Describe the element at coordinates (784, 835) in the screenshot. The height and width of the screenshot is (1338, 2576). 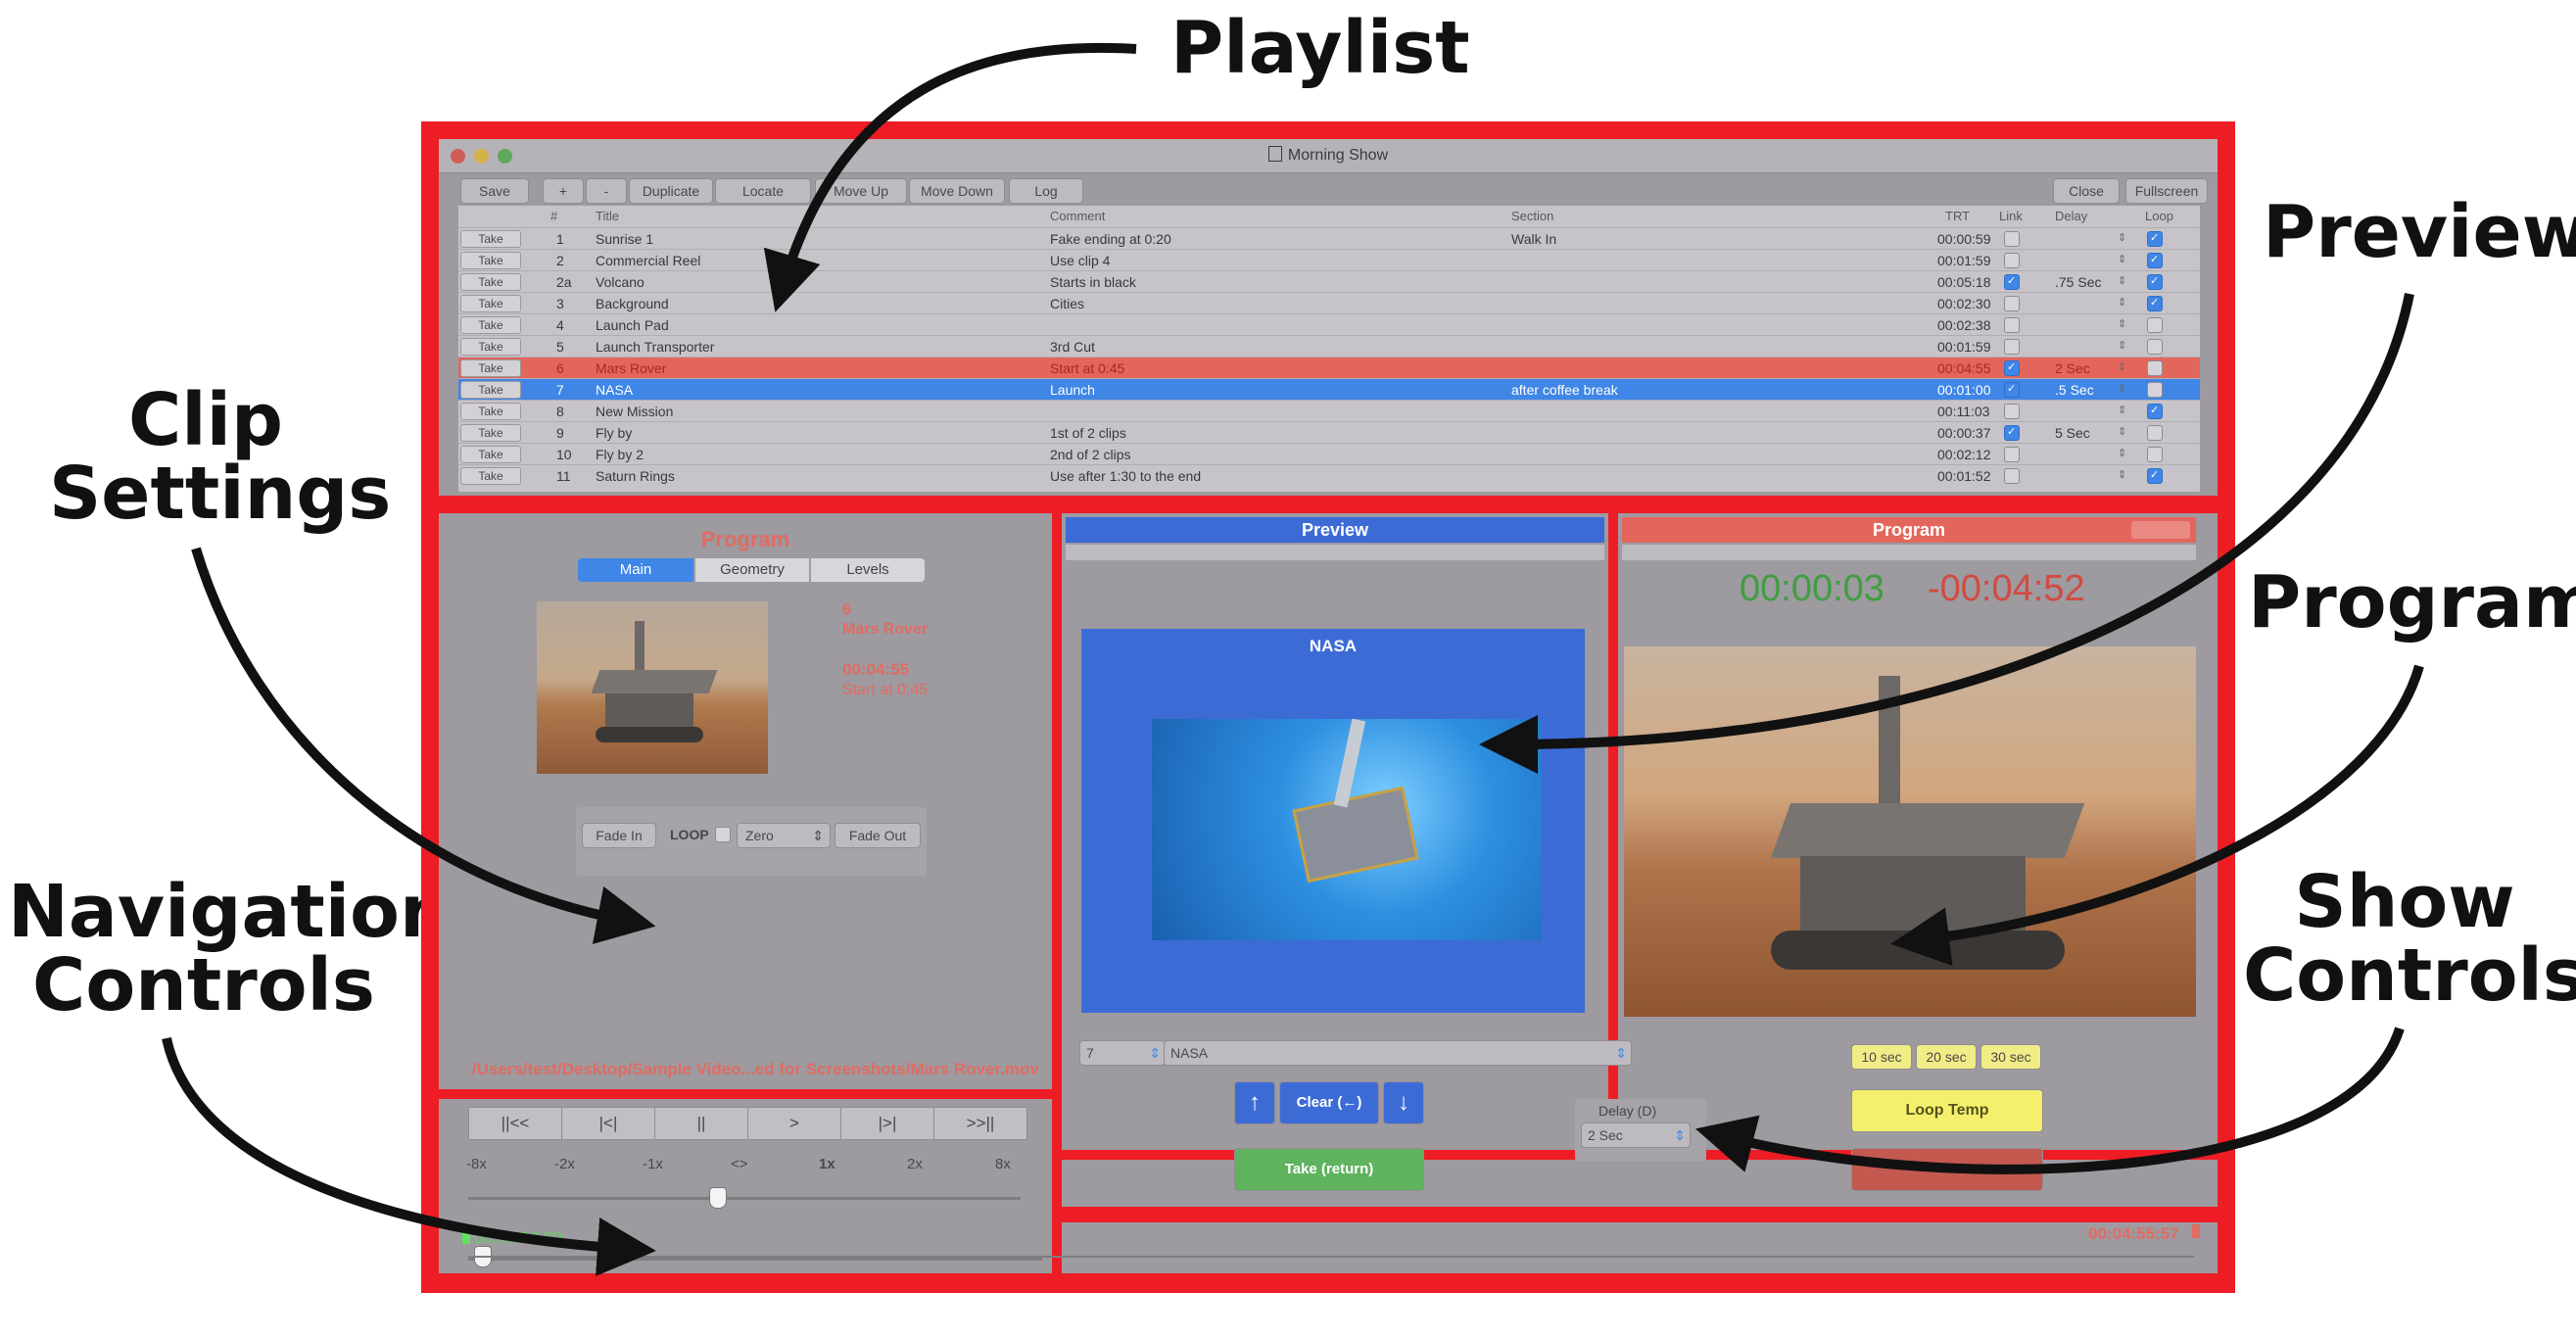
I see `zero-select: Zero ⇕` at that location.